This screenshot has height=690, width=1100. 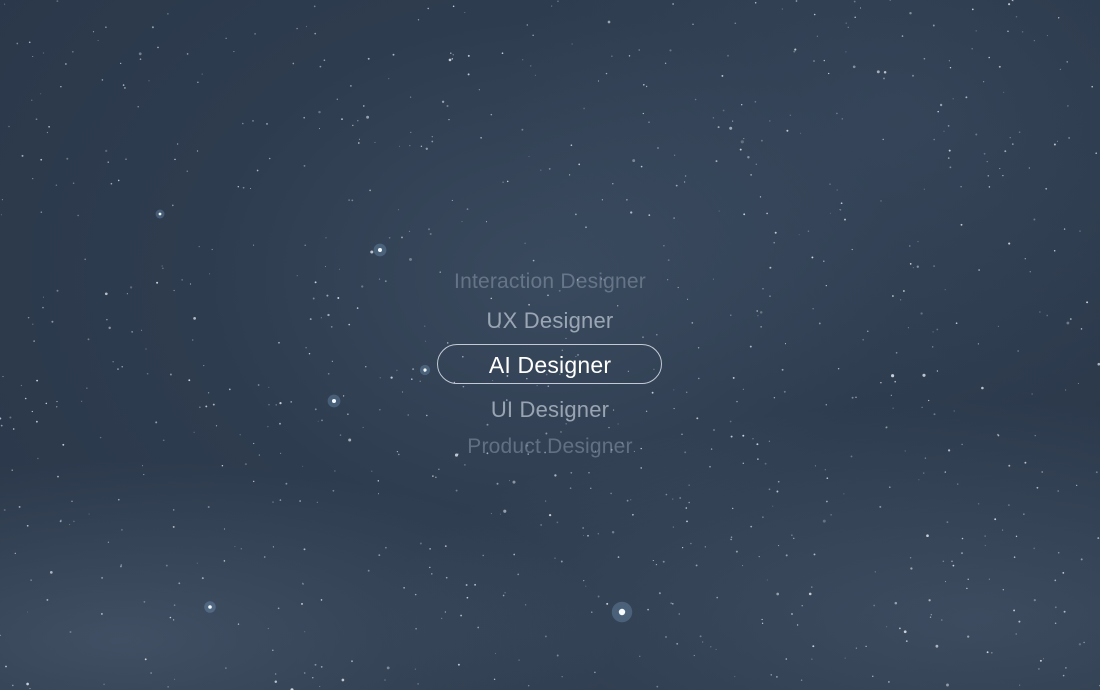 I want to click on picker-item-ux-designer: UX Designer, so click(x=550, y=321).